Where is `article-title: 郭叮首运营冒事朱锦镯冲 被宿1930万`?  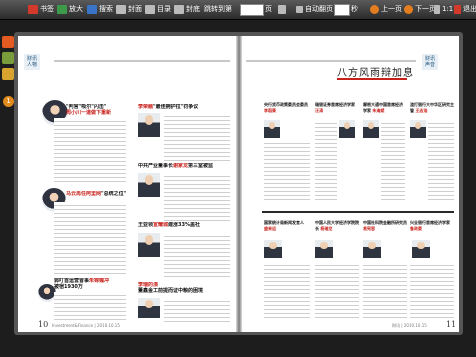 article-title: 郭叮首运营冒事朱锦镯冲 被宿1930万 is located at coordinates (82, 284).